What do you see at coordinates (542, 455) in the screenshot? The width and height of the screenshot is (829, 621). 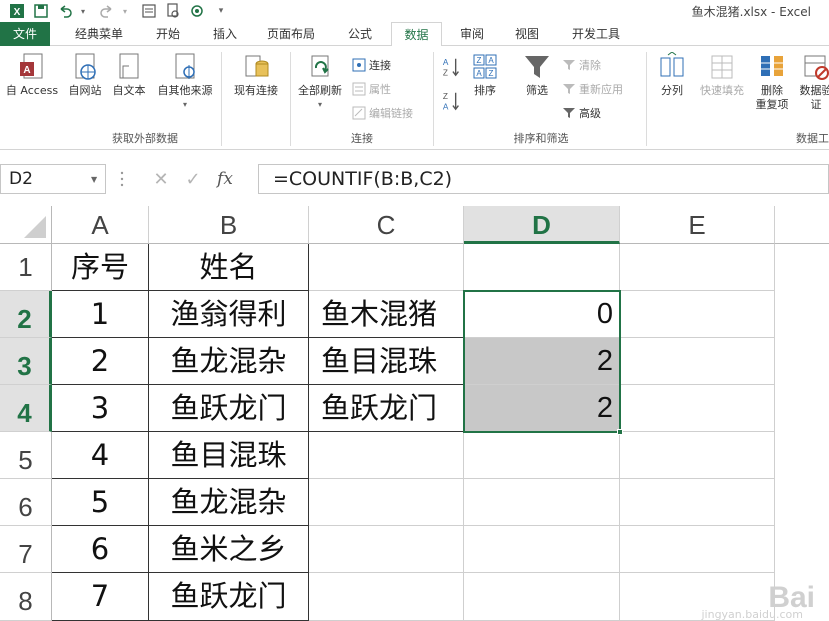 I see `cell-d5` at bounding box center [542, 455].